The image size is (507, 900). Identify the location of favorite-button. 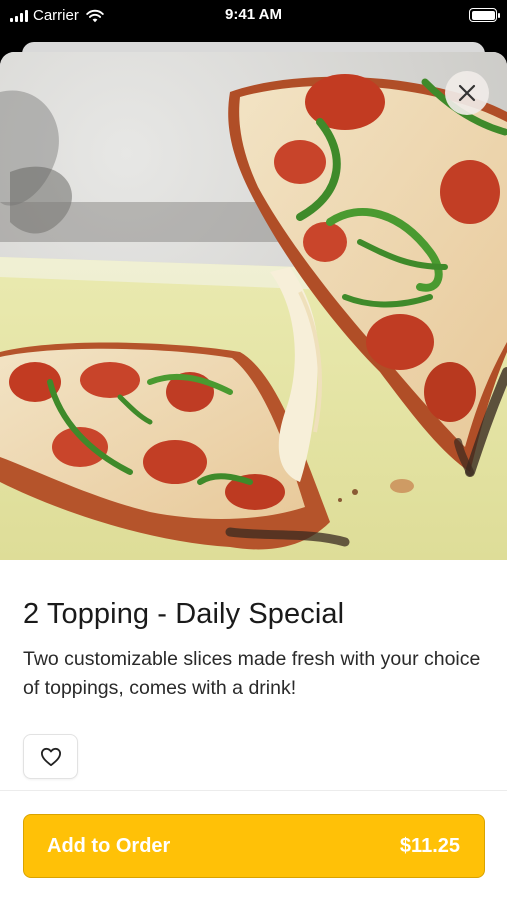
(50, 756).